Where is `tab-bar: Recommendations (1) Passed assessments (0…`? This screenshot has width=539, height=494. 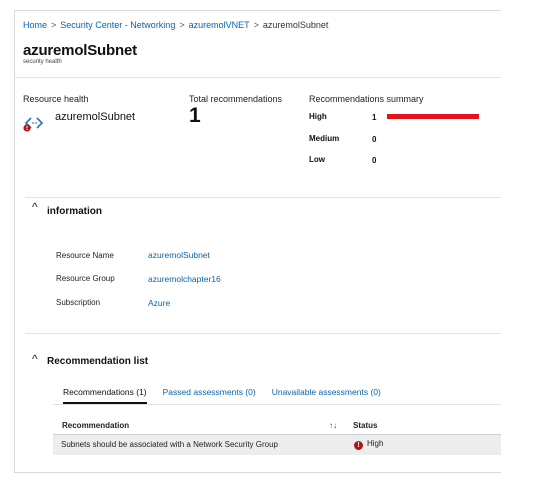
tab-bar: Recommendations (1) Passed assessments (0… is located at coordinates (222, 395).